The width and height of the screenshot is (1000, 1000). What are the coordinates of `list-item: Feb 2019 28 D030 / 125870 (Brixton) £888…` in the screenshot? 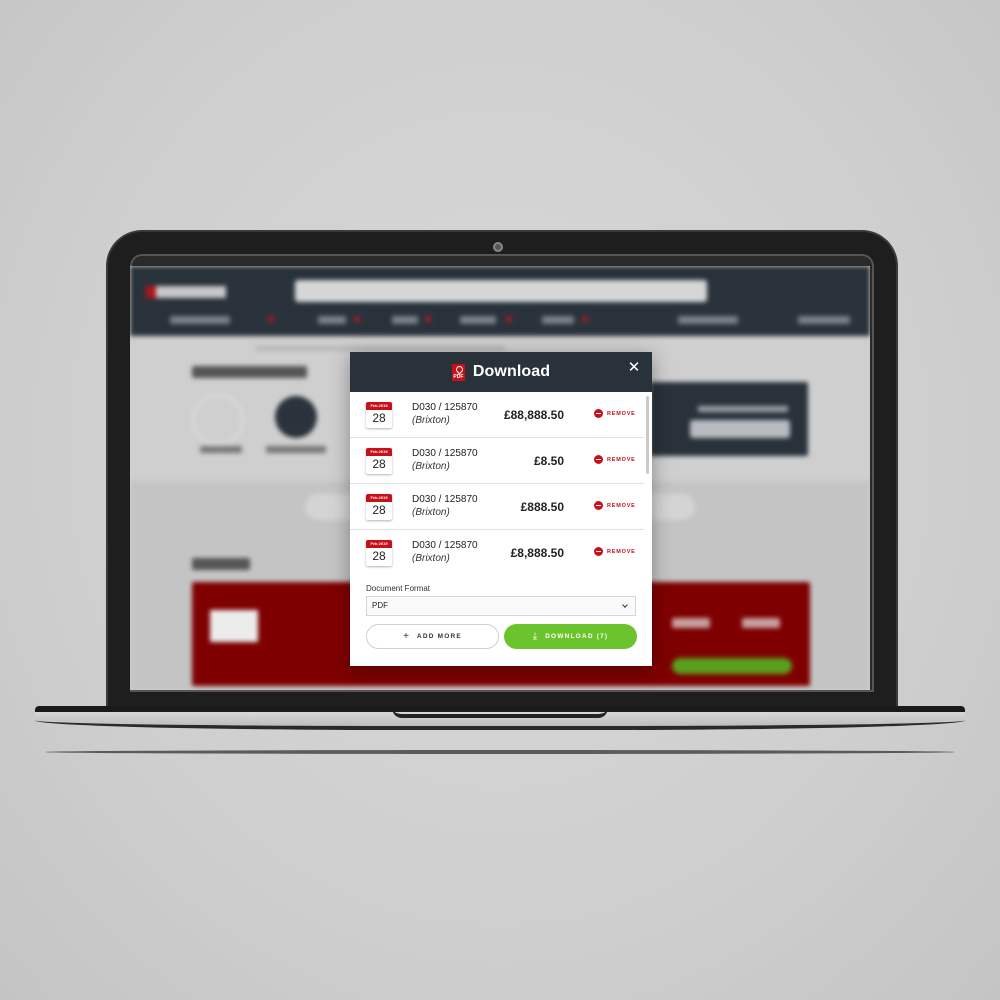 It's located at (497, 507).